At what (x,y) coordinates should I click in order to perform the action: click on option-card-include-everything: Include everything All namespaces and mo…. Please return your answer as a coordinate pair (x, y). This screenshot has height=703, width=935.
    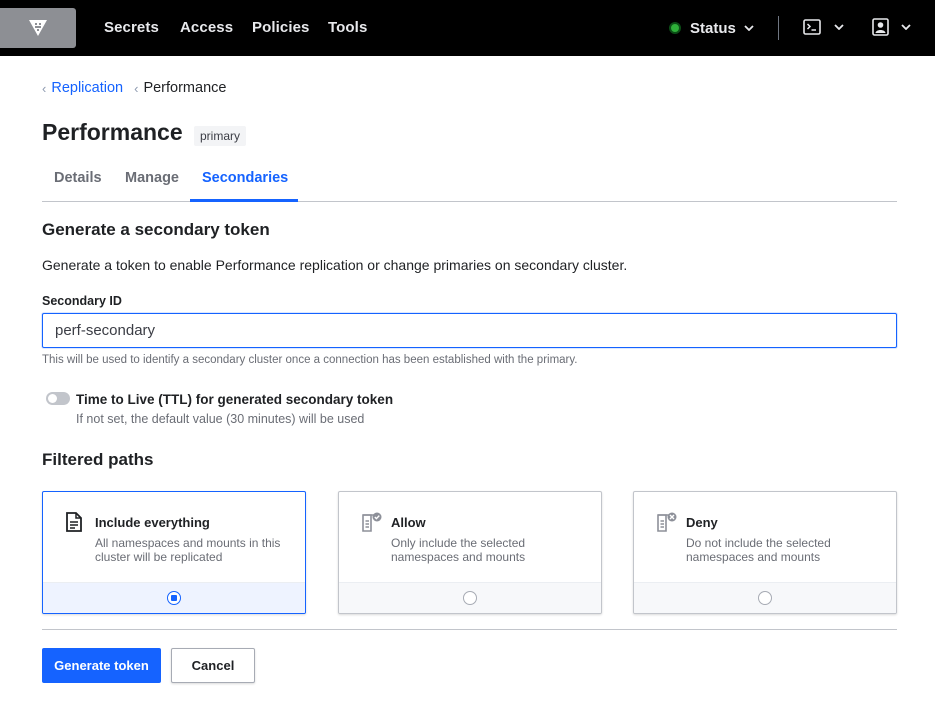
    Looking at the image, I should click on (174, 552).